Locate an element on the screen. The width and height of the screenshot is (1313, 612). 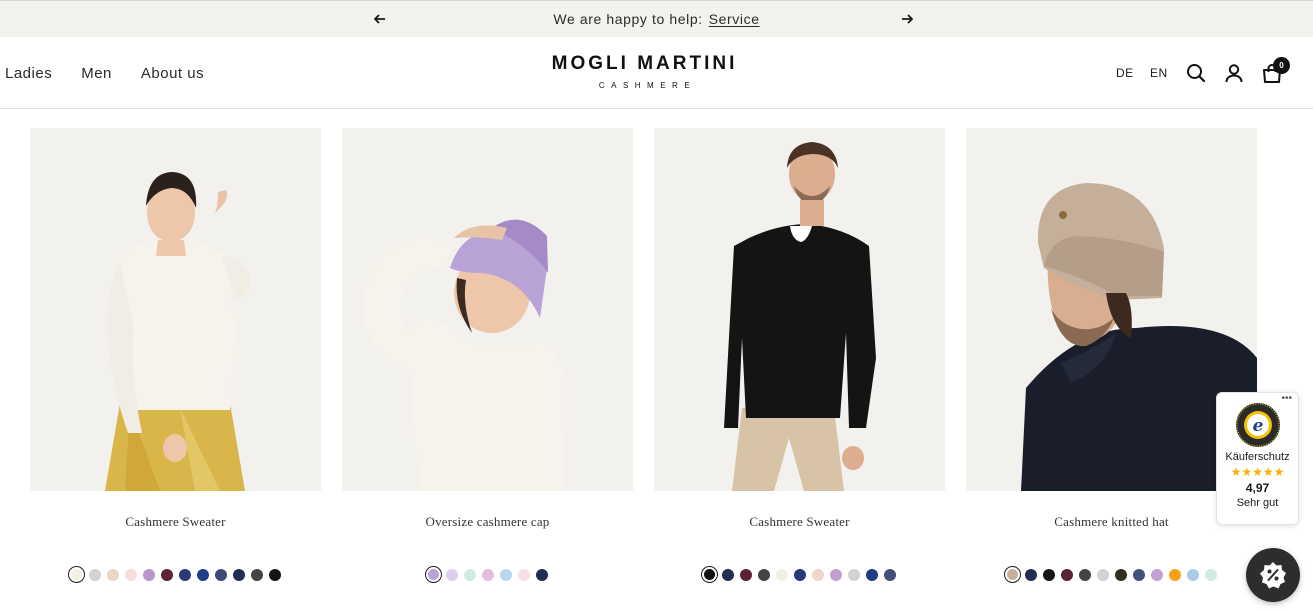
service-link: Service is located at coordinates (734, 19).